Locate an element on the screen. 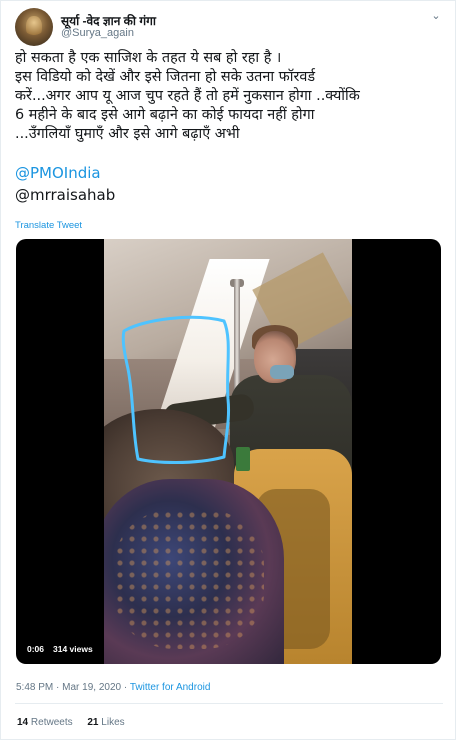 The width and height of the screenshot is (456, 740). likes-label: Likes is located at coordinates (113, 722).